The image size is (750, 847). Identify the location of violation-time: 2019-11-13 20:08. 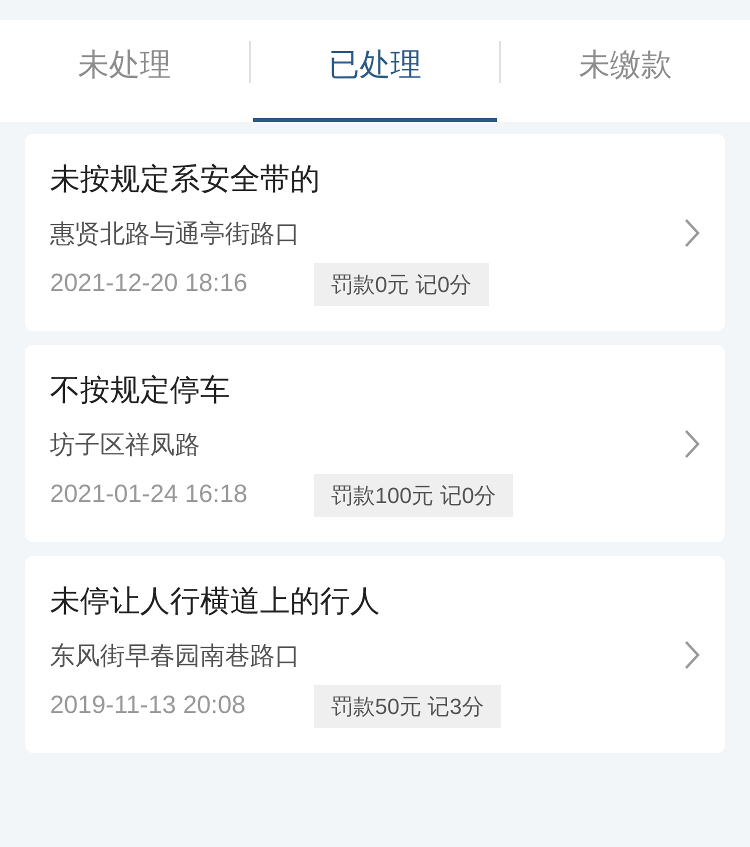
(148, 706).